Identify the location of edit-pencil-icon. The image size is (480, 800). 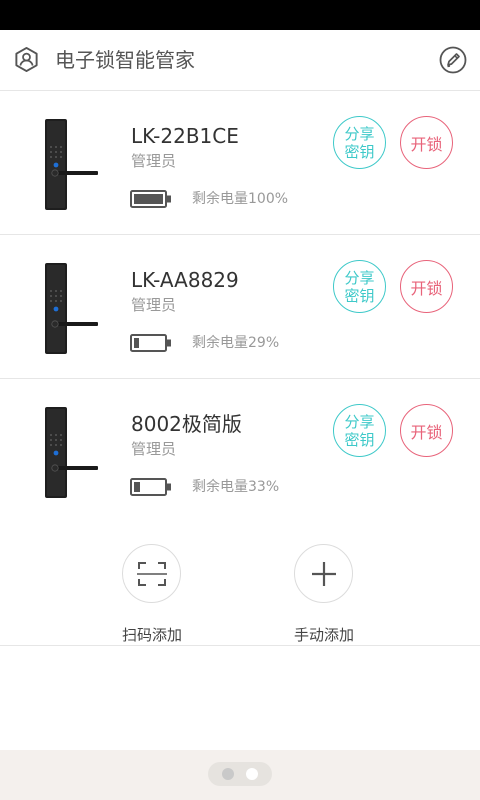
(453, 60).